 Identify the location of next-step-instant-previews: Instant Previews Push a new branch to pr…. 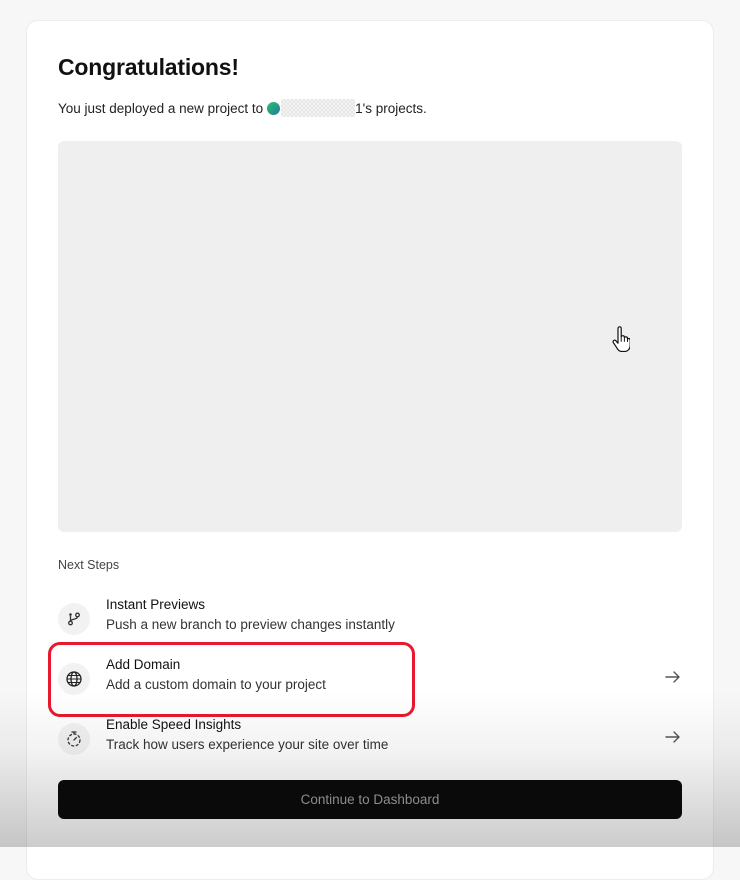
(370, 622).